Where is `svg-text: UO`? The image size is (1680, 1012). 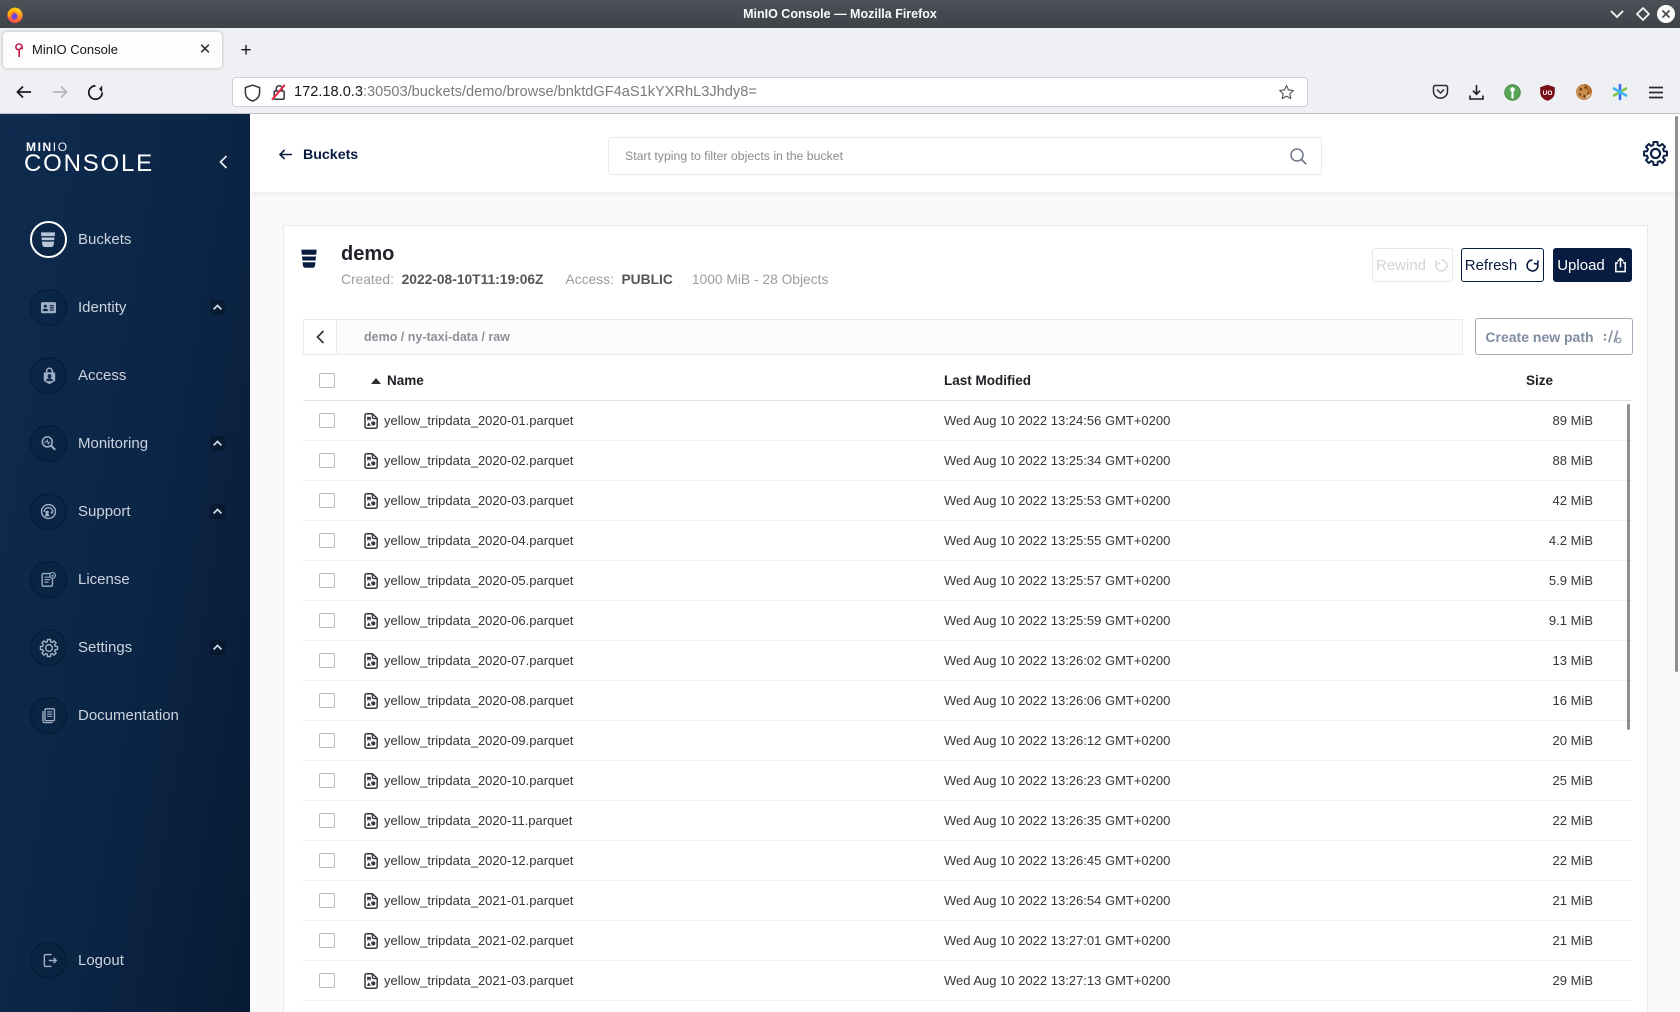
svg-text: UO is located at coordinates (1548, 93).